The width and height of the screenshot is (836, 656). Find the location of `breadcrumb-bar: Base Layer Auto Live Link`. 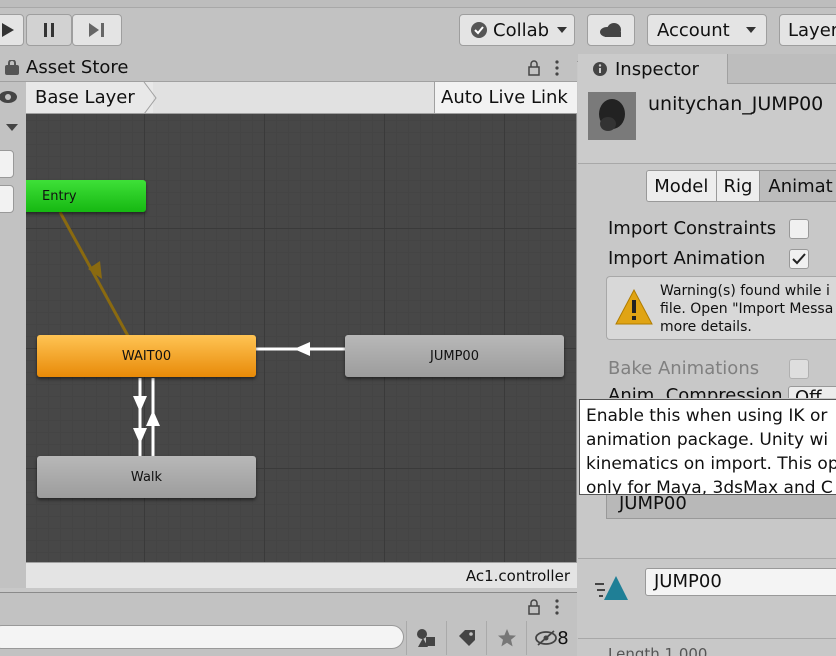

breadcrumb-bar: Base Layer Auto Live Link is located at coordinates (301, 98).